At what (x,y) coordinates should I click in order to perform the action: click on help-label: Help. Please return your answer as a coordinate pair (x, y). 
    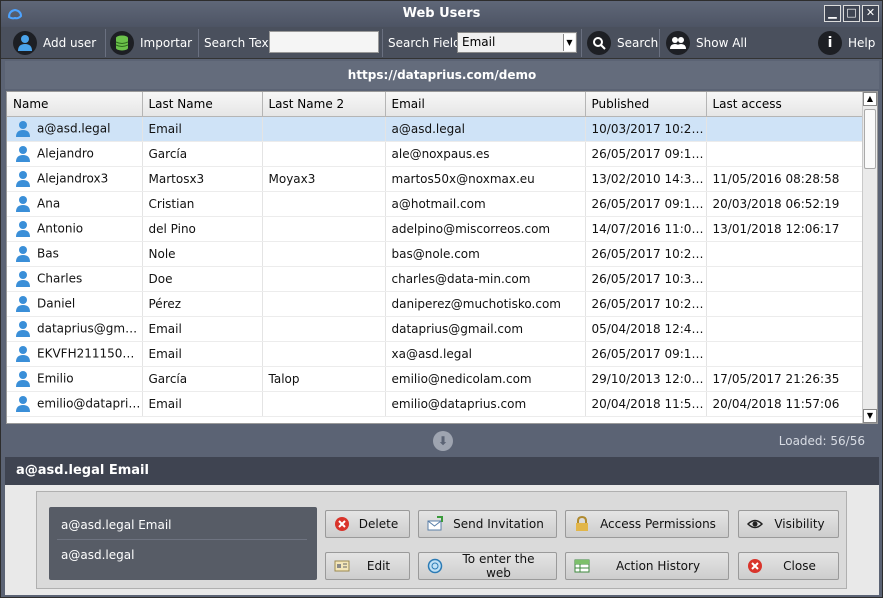
    Looking at the image, I should click on (862, 43).